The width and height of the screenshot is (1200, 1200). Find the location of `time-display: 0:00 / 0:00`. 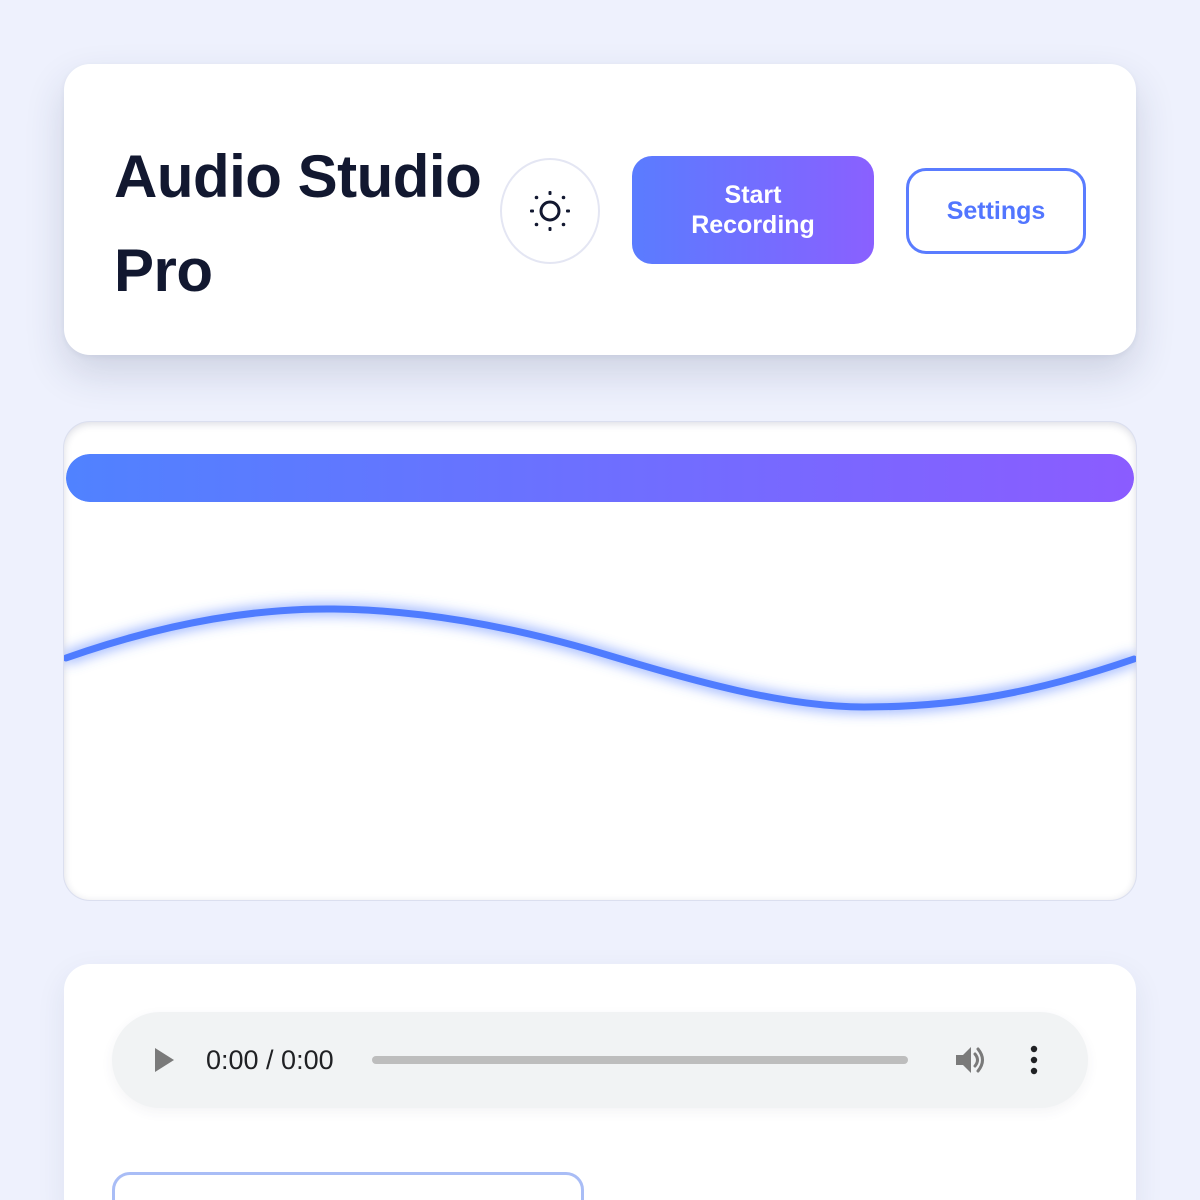

time-display: 0:00 / 0:00 is located at coordinates (270, 1060).